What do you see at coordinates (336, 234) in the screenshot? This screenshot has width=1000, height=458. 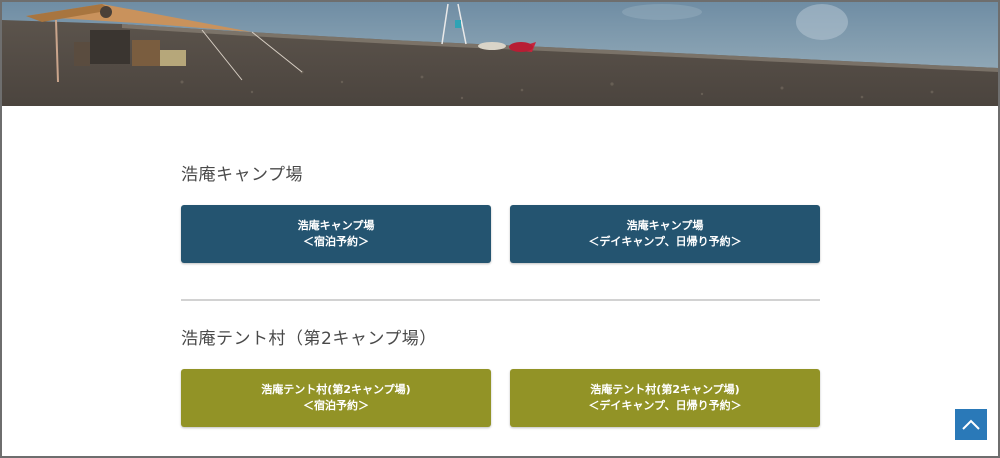 I see `campsite-overnight-booking-button: 浩庵キャンプ場 ＜宿泊予約＞` at bounding box center [336, 234].